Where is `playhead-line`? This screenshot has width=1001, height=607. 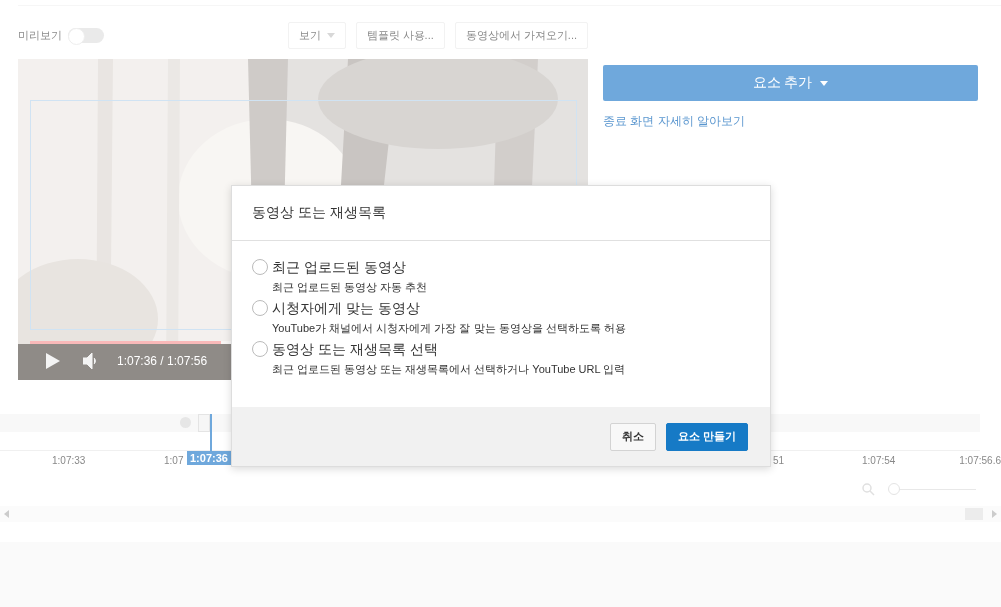 playhead-line is located at coordinates (211, 433).